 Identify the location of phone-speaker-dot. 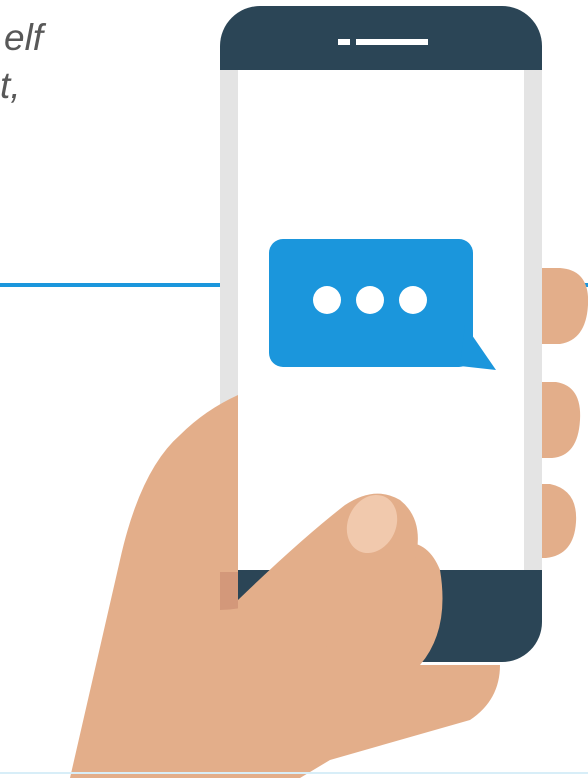
(344, 42).